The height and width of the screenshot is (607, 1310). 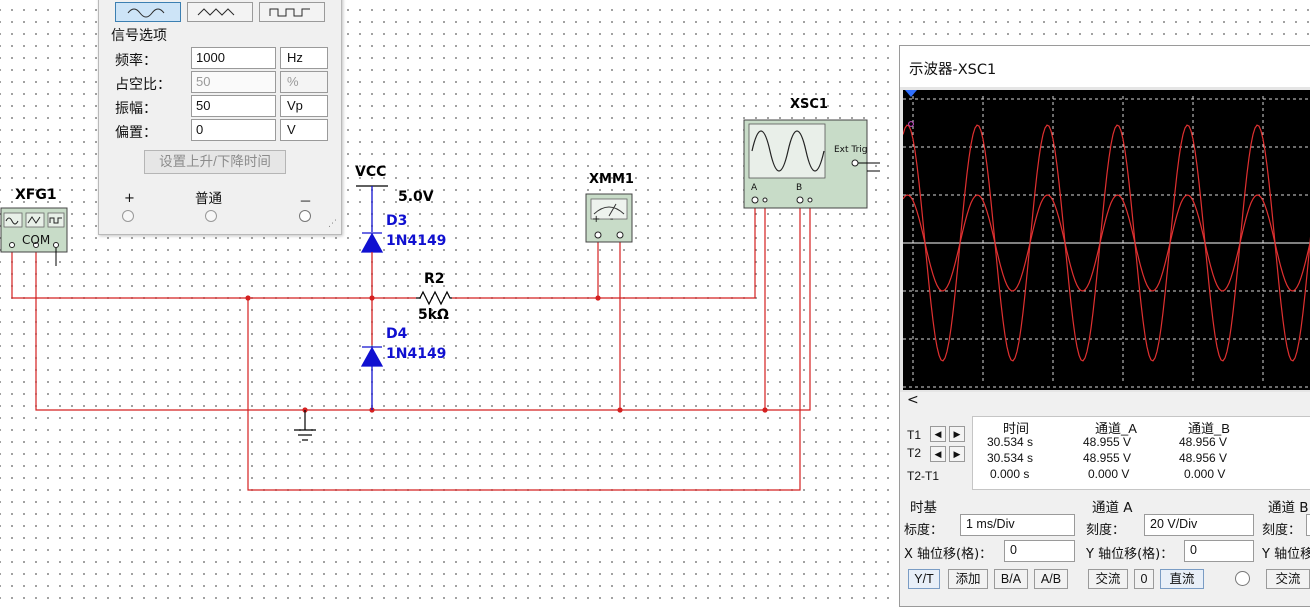 What do you see at coordinates (799, 188) in the screenshot?
I see `xsc1-ch-b: B` at bounding box center [799, 188].